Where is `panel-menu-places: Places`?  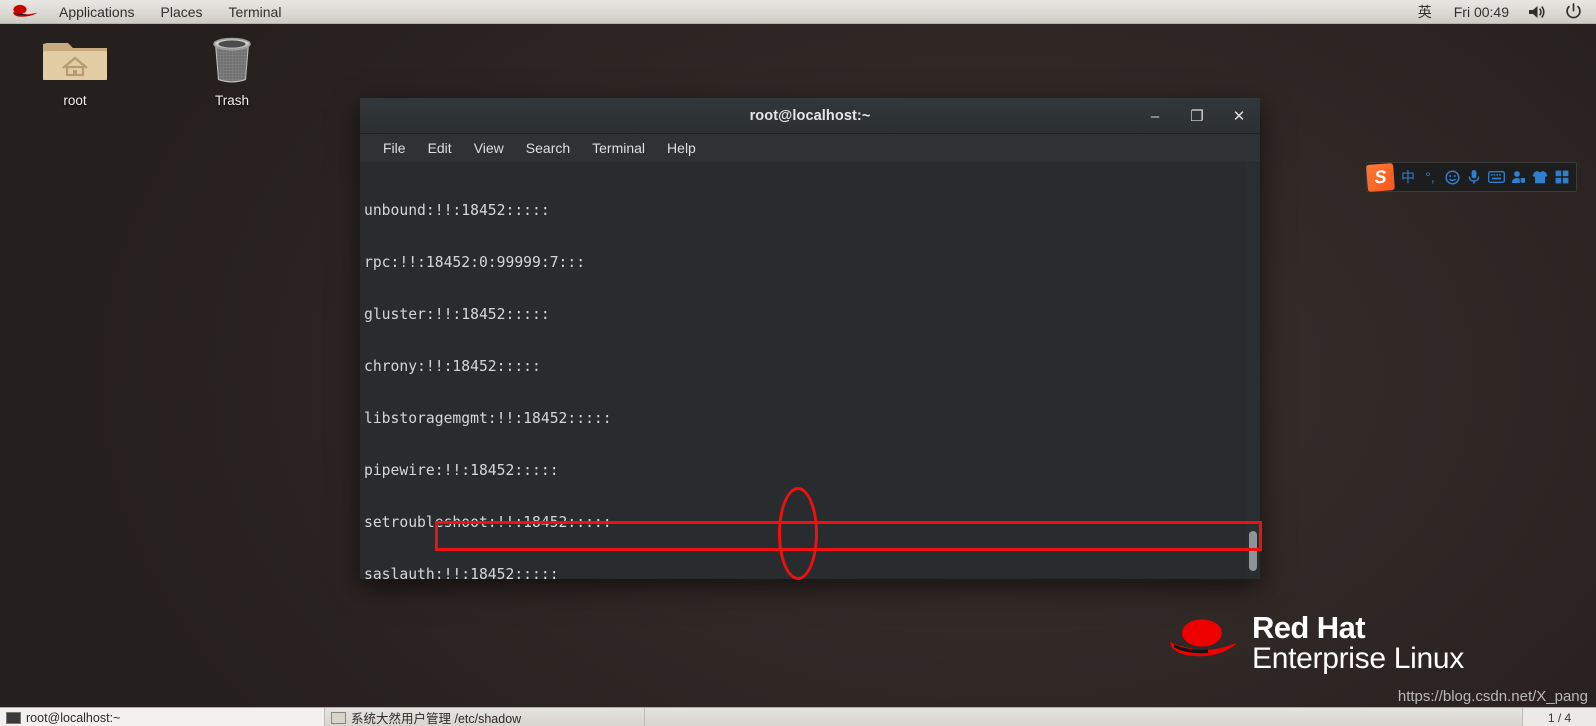
panel-menu-places: Places is located at coordinates (182, 11).